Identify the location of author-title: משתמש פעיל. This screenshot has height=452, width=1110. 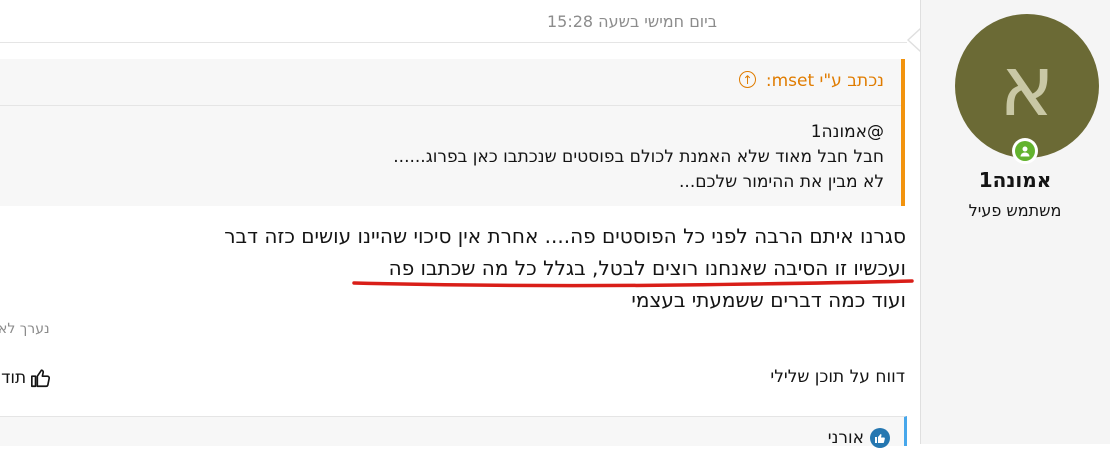
(1015, 210).